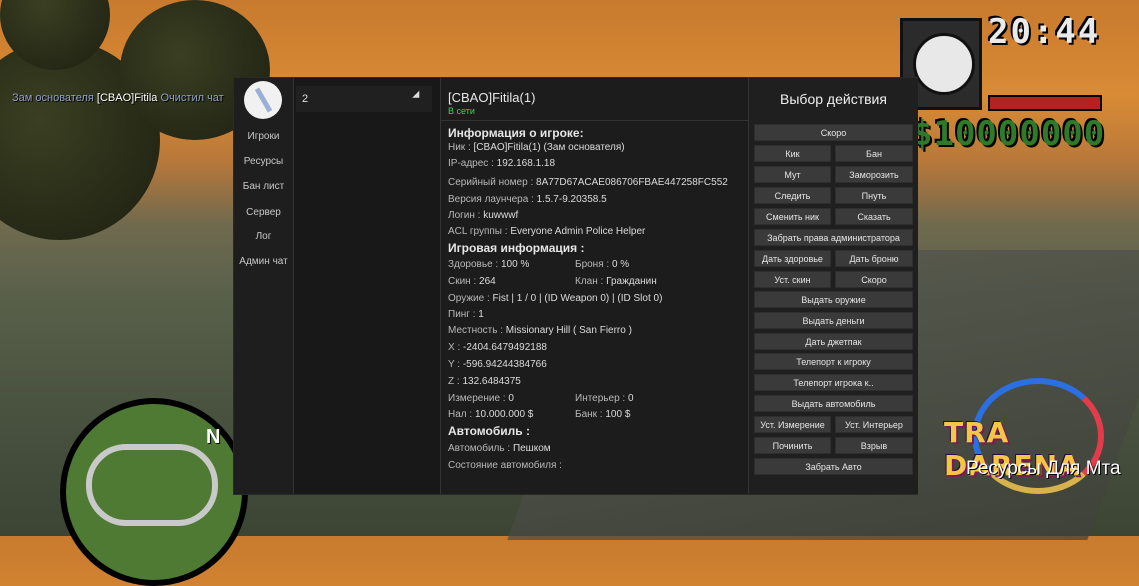 This screenshot has height=586, width=1139. I want to click on slap-button: Пнуть, so click(874, 195).